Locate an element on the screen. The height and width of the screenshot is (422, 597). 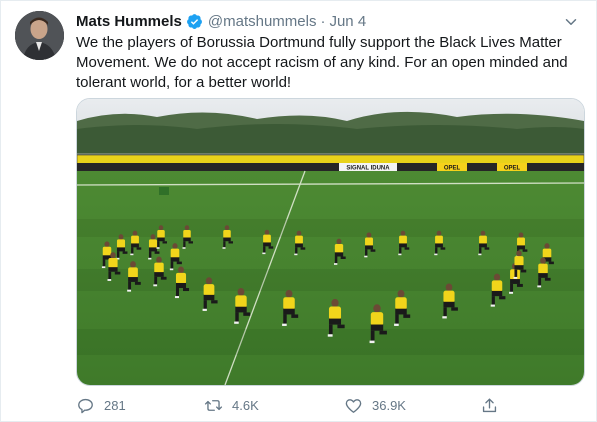
verified-badge-icon is located at coordinates (194, 21).